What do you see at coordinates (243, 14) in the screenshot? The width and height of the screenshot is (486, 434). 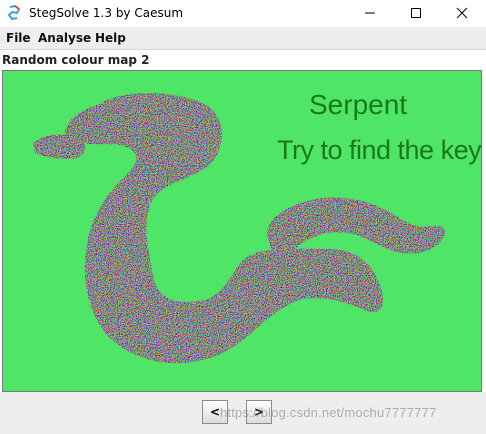 I see `title-bar: StegSolve 1.3 by Caesum` at bounding box center [243, 14].